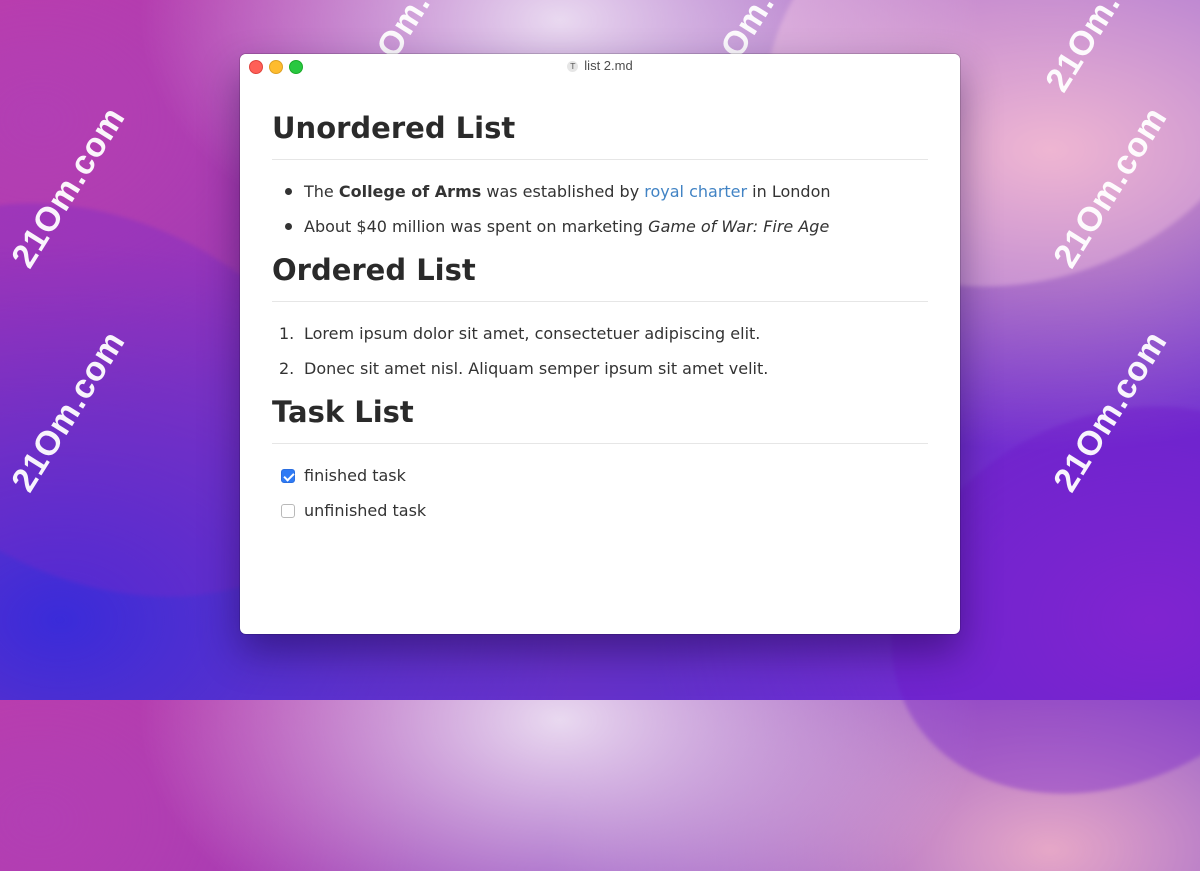 This screenshot has width=1200, height=871. I want to click on heading-unordered-list: Unordered List, so click(394, 128).